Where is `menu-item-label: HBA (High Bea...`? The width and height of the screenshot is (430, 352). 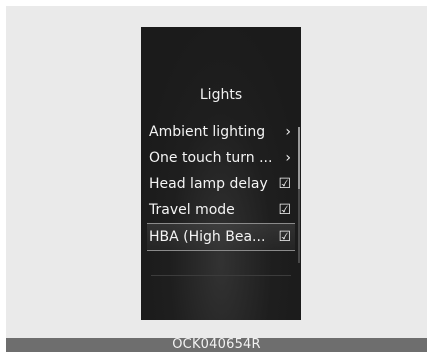 menu-item-label: HBA (High Bea... is located at coordinates (207, 237).